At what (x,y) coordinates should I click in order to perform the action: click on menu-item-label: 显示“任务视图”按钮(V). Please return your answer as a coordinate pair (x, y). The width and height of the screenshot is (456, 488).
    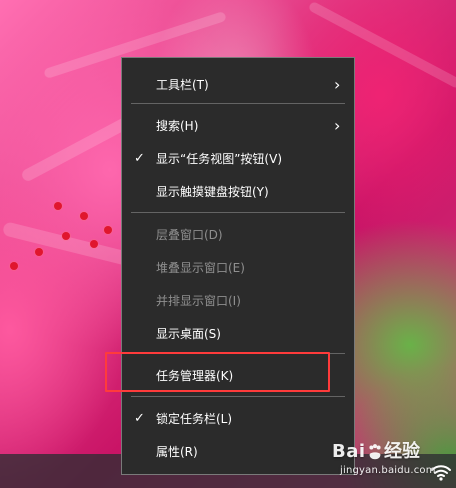
    Looking at the image, I should click on (219, 159).